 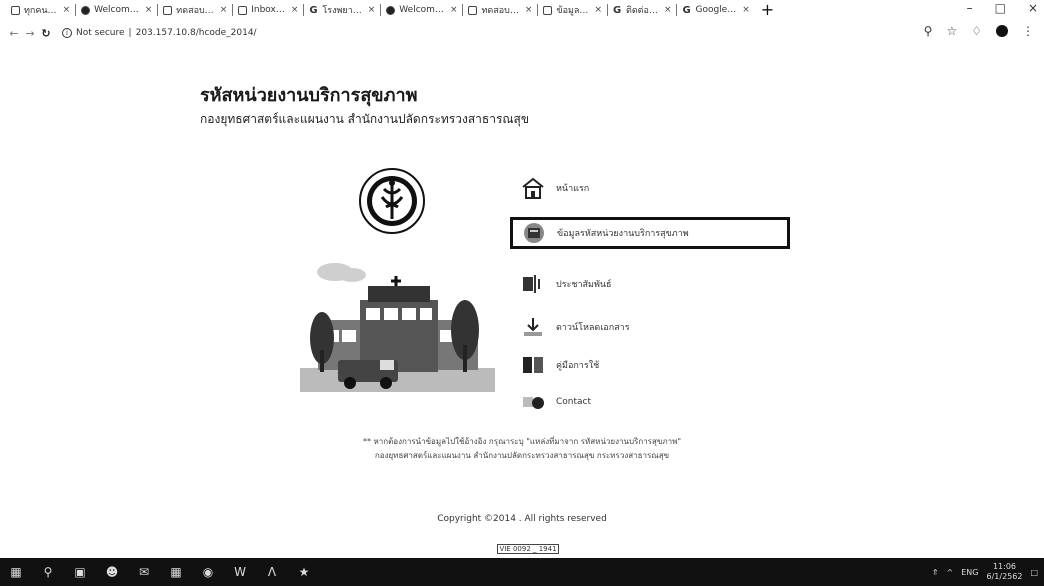 What do you see at coordinates (112, 572) in the screenshot?
I see `people-icon: ☻` at bounding box center [112, 572].